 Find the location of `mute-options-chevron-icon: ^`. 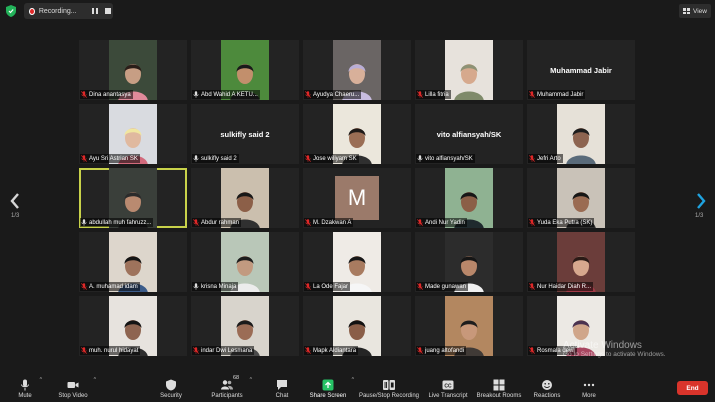

mute-options-chevron-icon: ^ is located at coordinates (41, 380).